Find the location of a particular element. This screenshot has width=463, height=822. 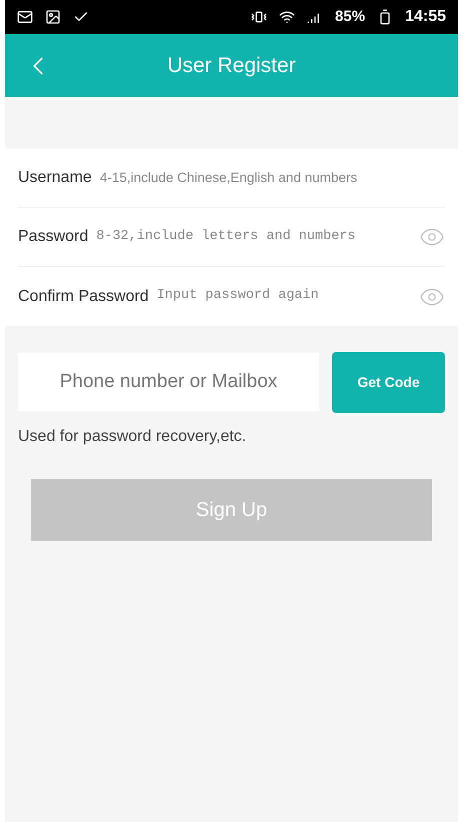

hint-text: Used for password recovery,etc. is located at coordinates (132, 437).